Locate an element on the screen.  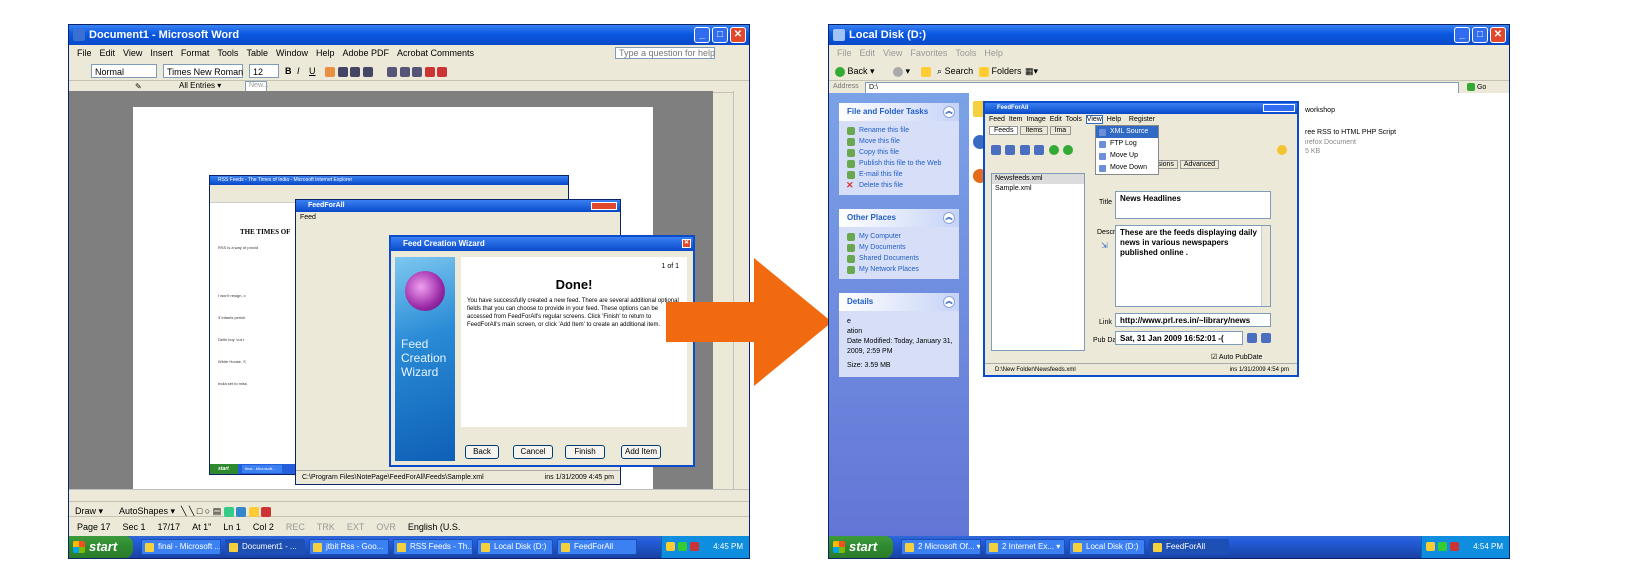
ffa-menu-tools: Tools is located at coordinates (1074, 119).